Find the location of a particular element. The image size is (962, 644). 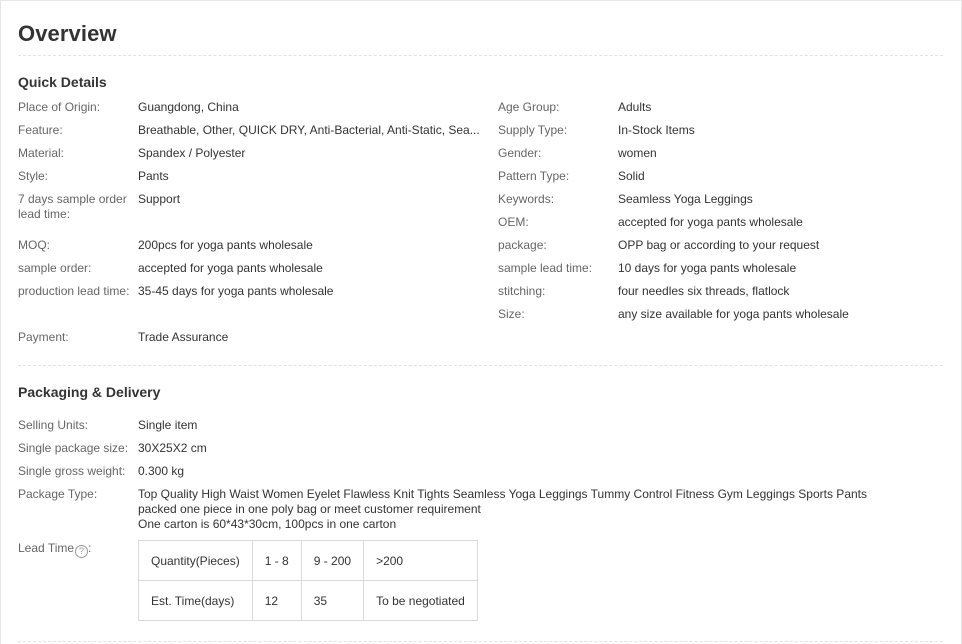

detail-value: Spandex / Polyester is located at coordinates (192, 153).